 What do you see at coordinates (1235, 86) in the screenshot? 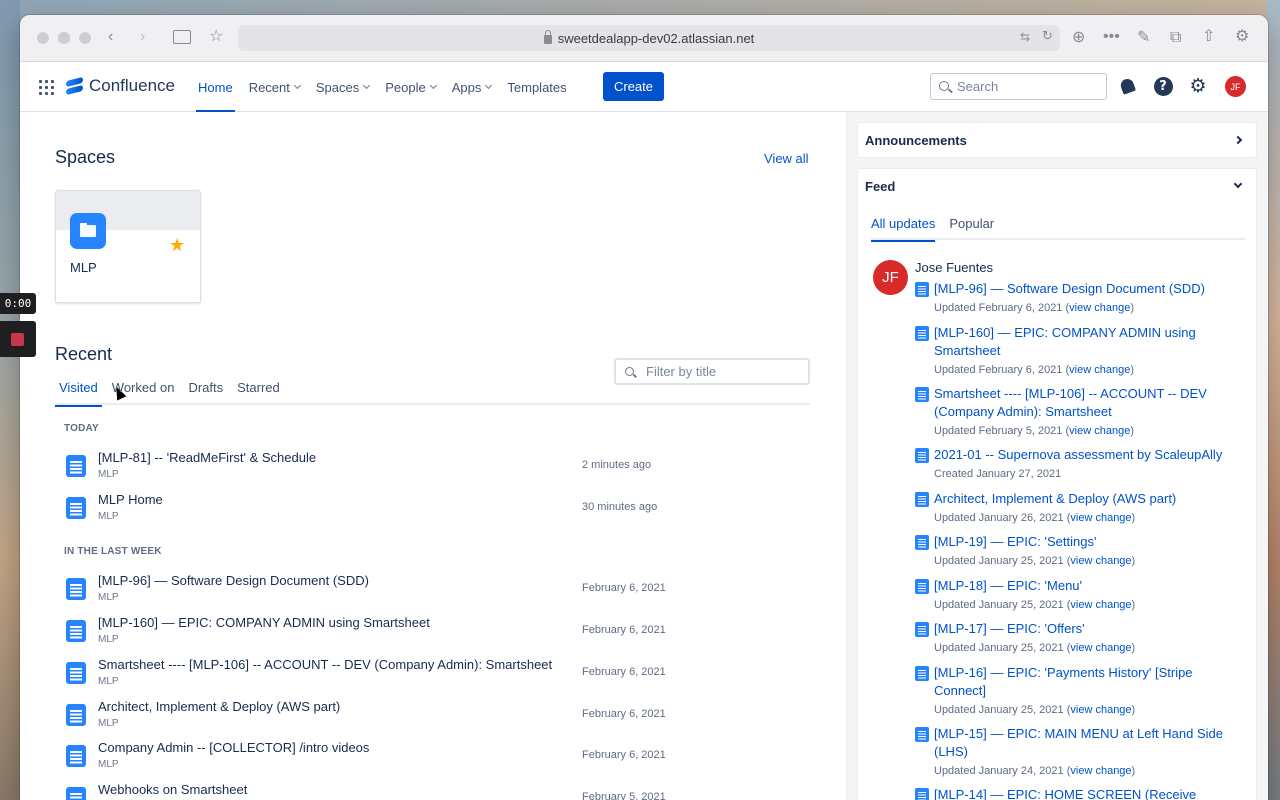
I see `user-avatar: JF` at bounding box center [1235, 86].